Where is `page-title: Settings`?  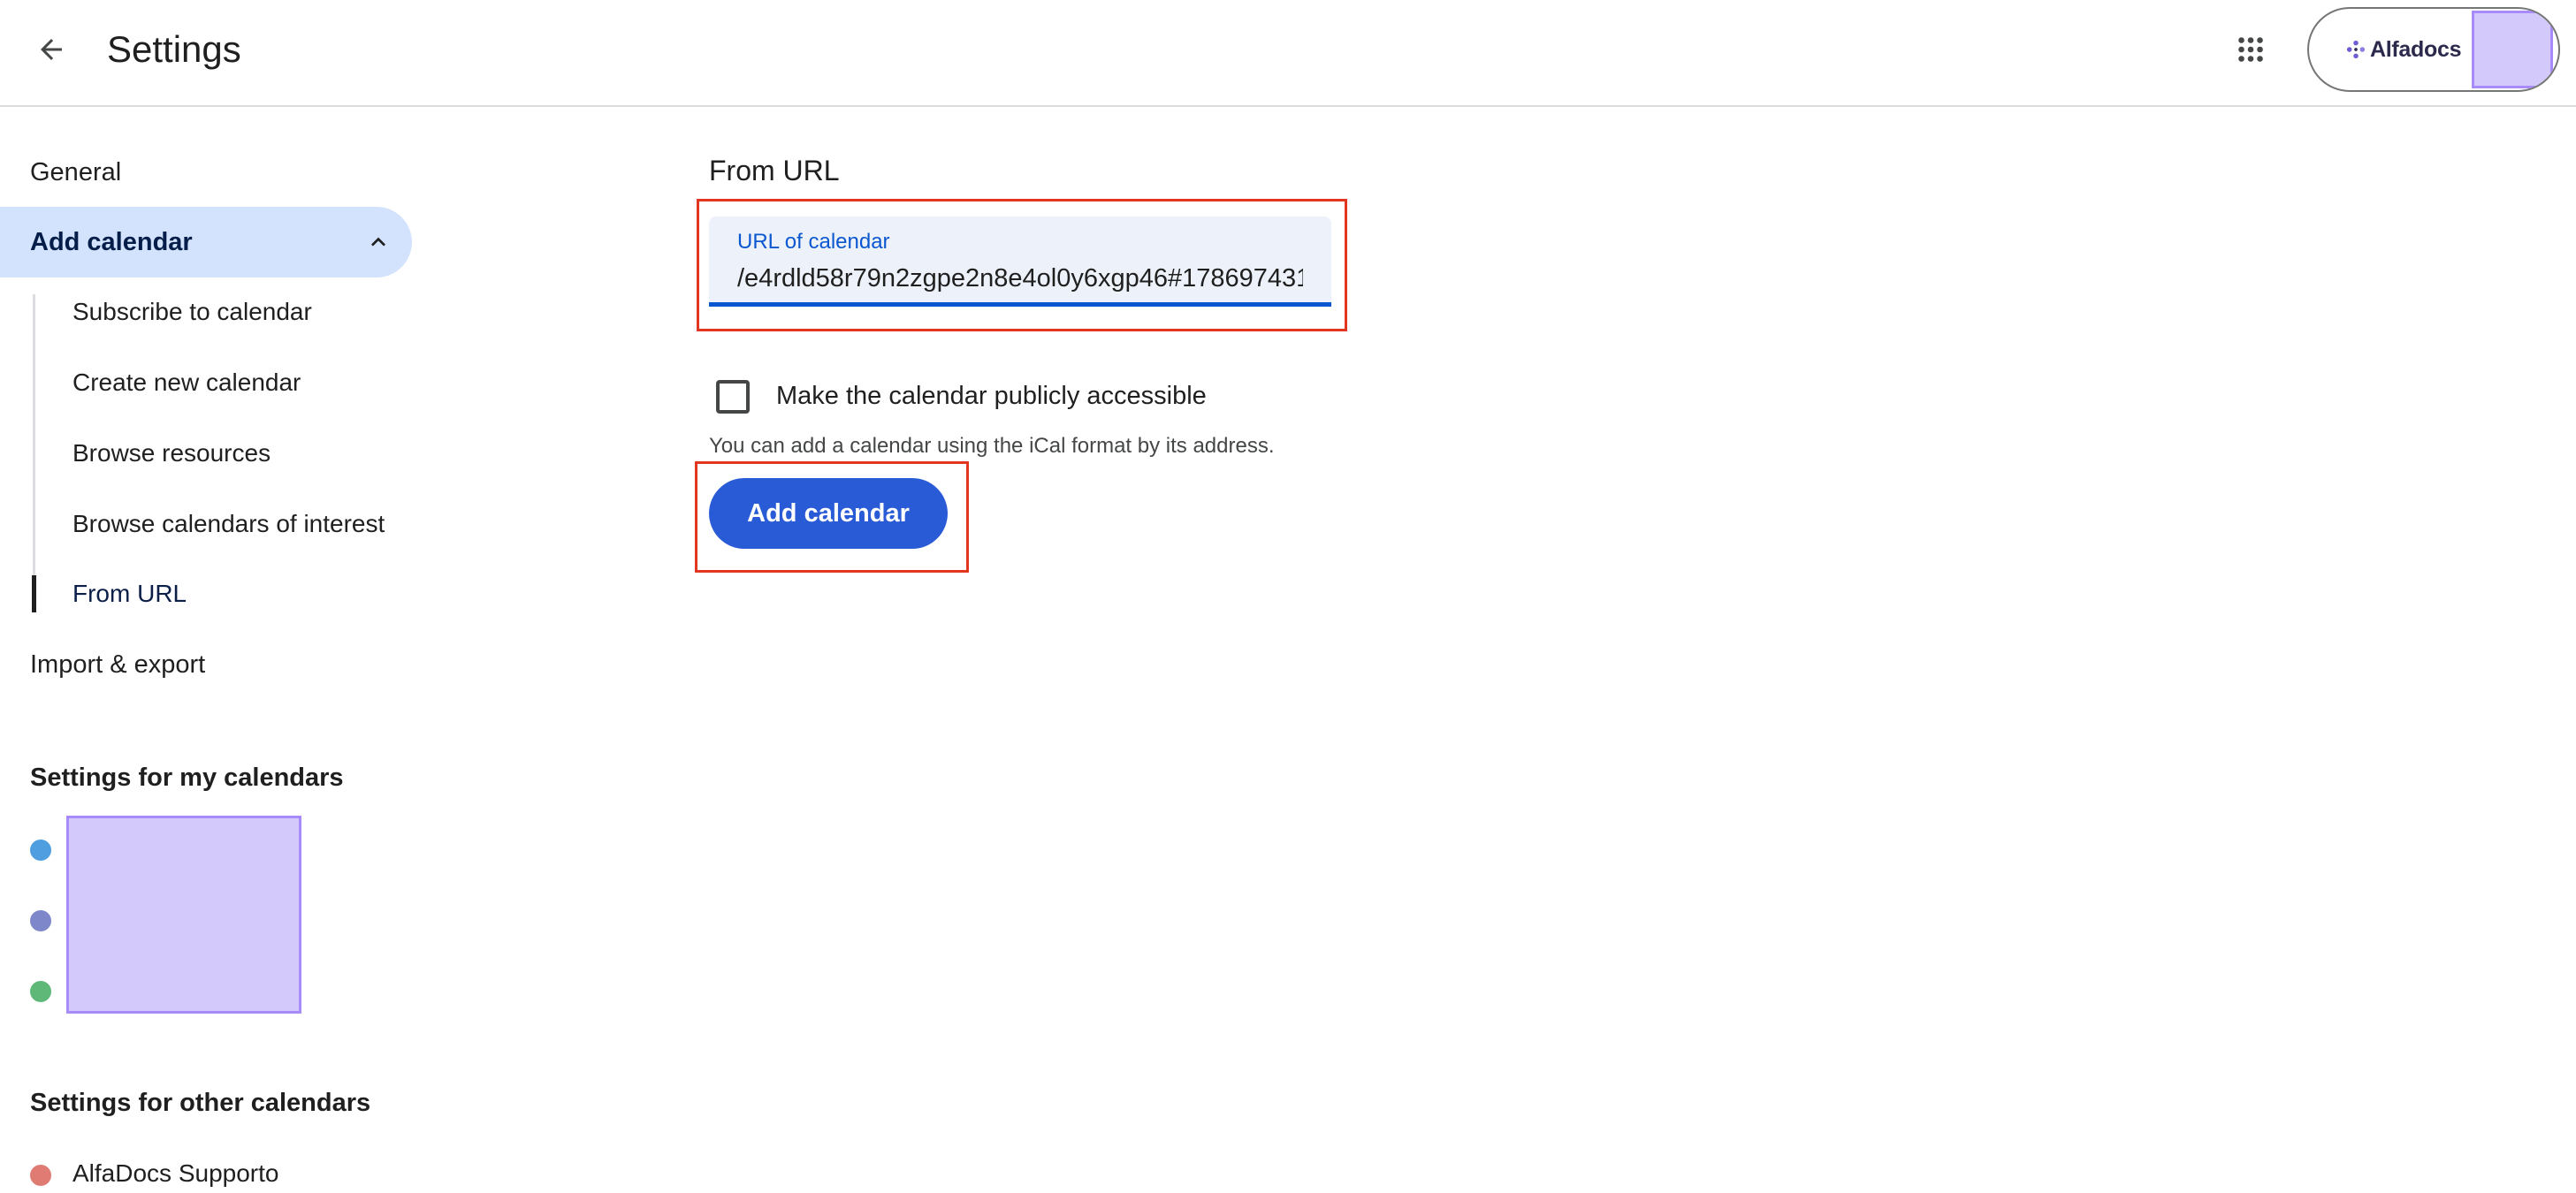
page-title: Settings is located at coordinates (174, 49).